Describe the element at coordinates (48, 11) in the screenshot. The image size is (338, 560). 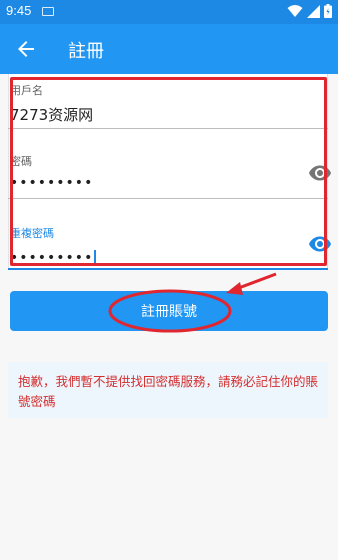
I see `keyboard-icon` at that location.